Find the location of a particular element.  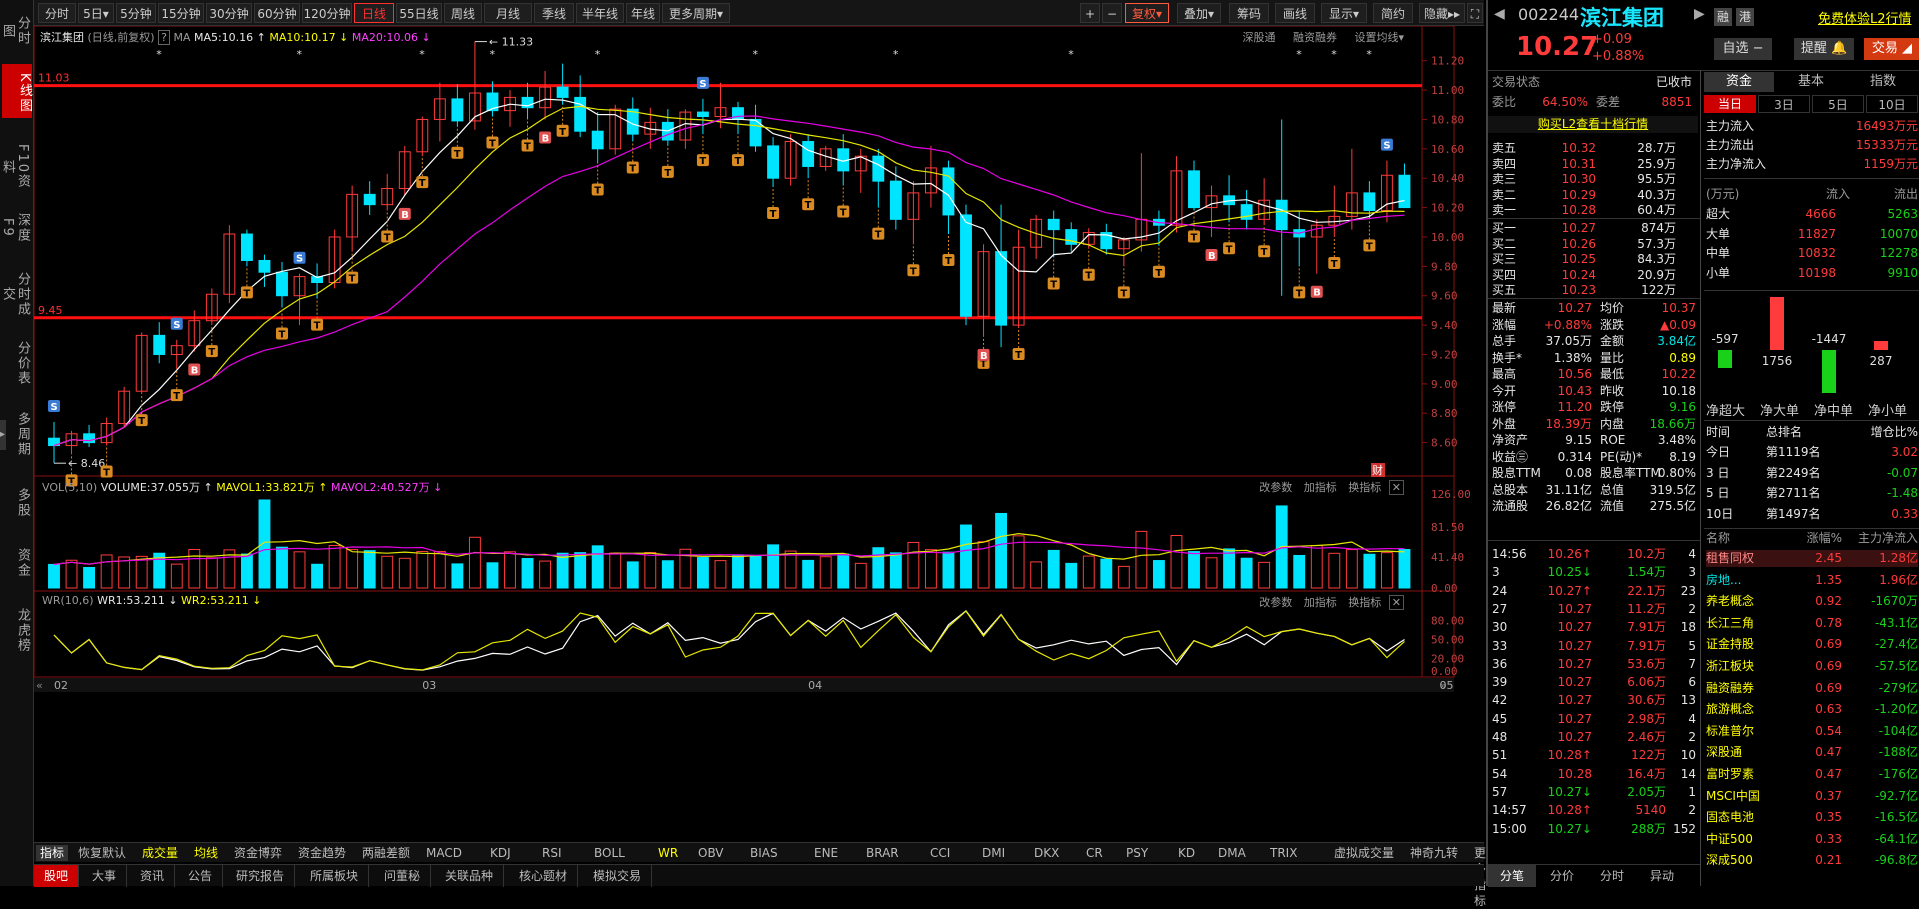

sector-row: 租售同权 2.45 1.28亿 is located at coordinates (1812, 558).